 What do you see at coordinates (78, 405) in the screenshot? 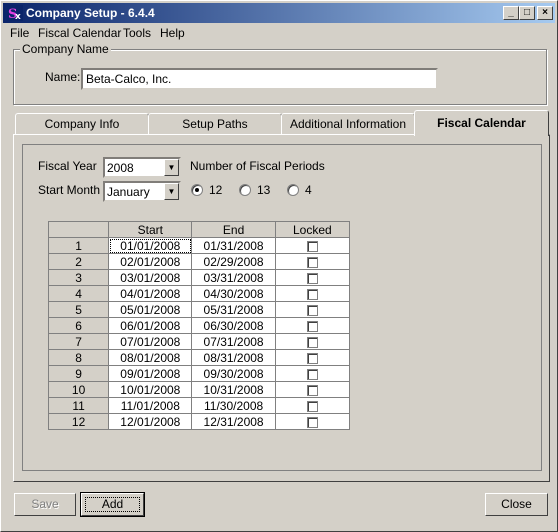
I see `row-number: 11` at bounding box center [78, 405].